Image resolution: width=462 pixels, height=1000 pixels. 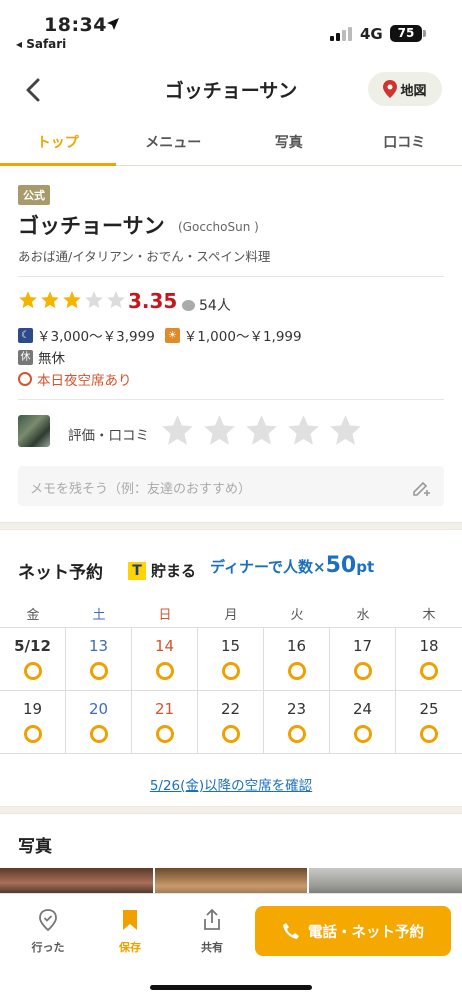 What do you see at coordinates (429, 659) in the screenshot?
I see `calendar-day: 18` at bounding box center [429, 659].